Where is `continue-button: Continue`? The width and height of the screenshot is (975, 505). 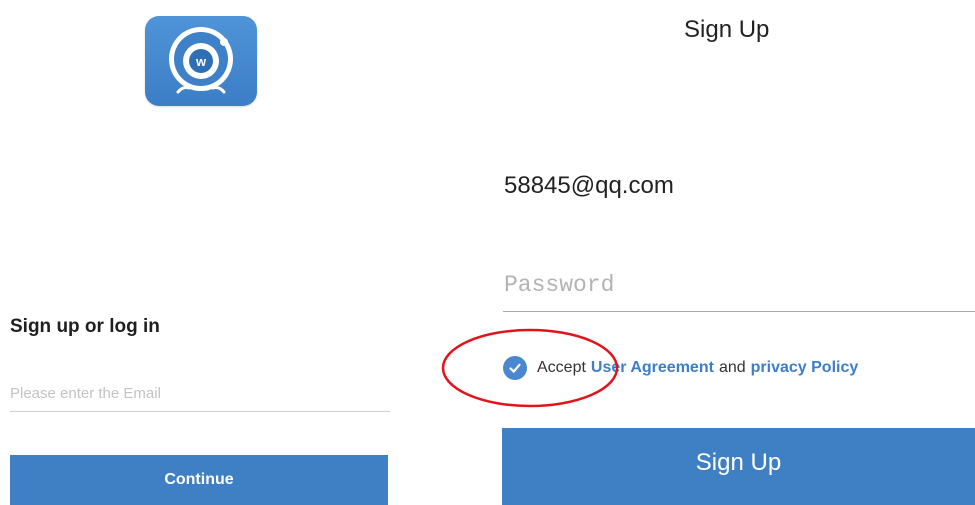 continue-button: Continue is located at coordinates (199, 480).